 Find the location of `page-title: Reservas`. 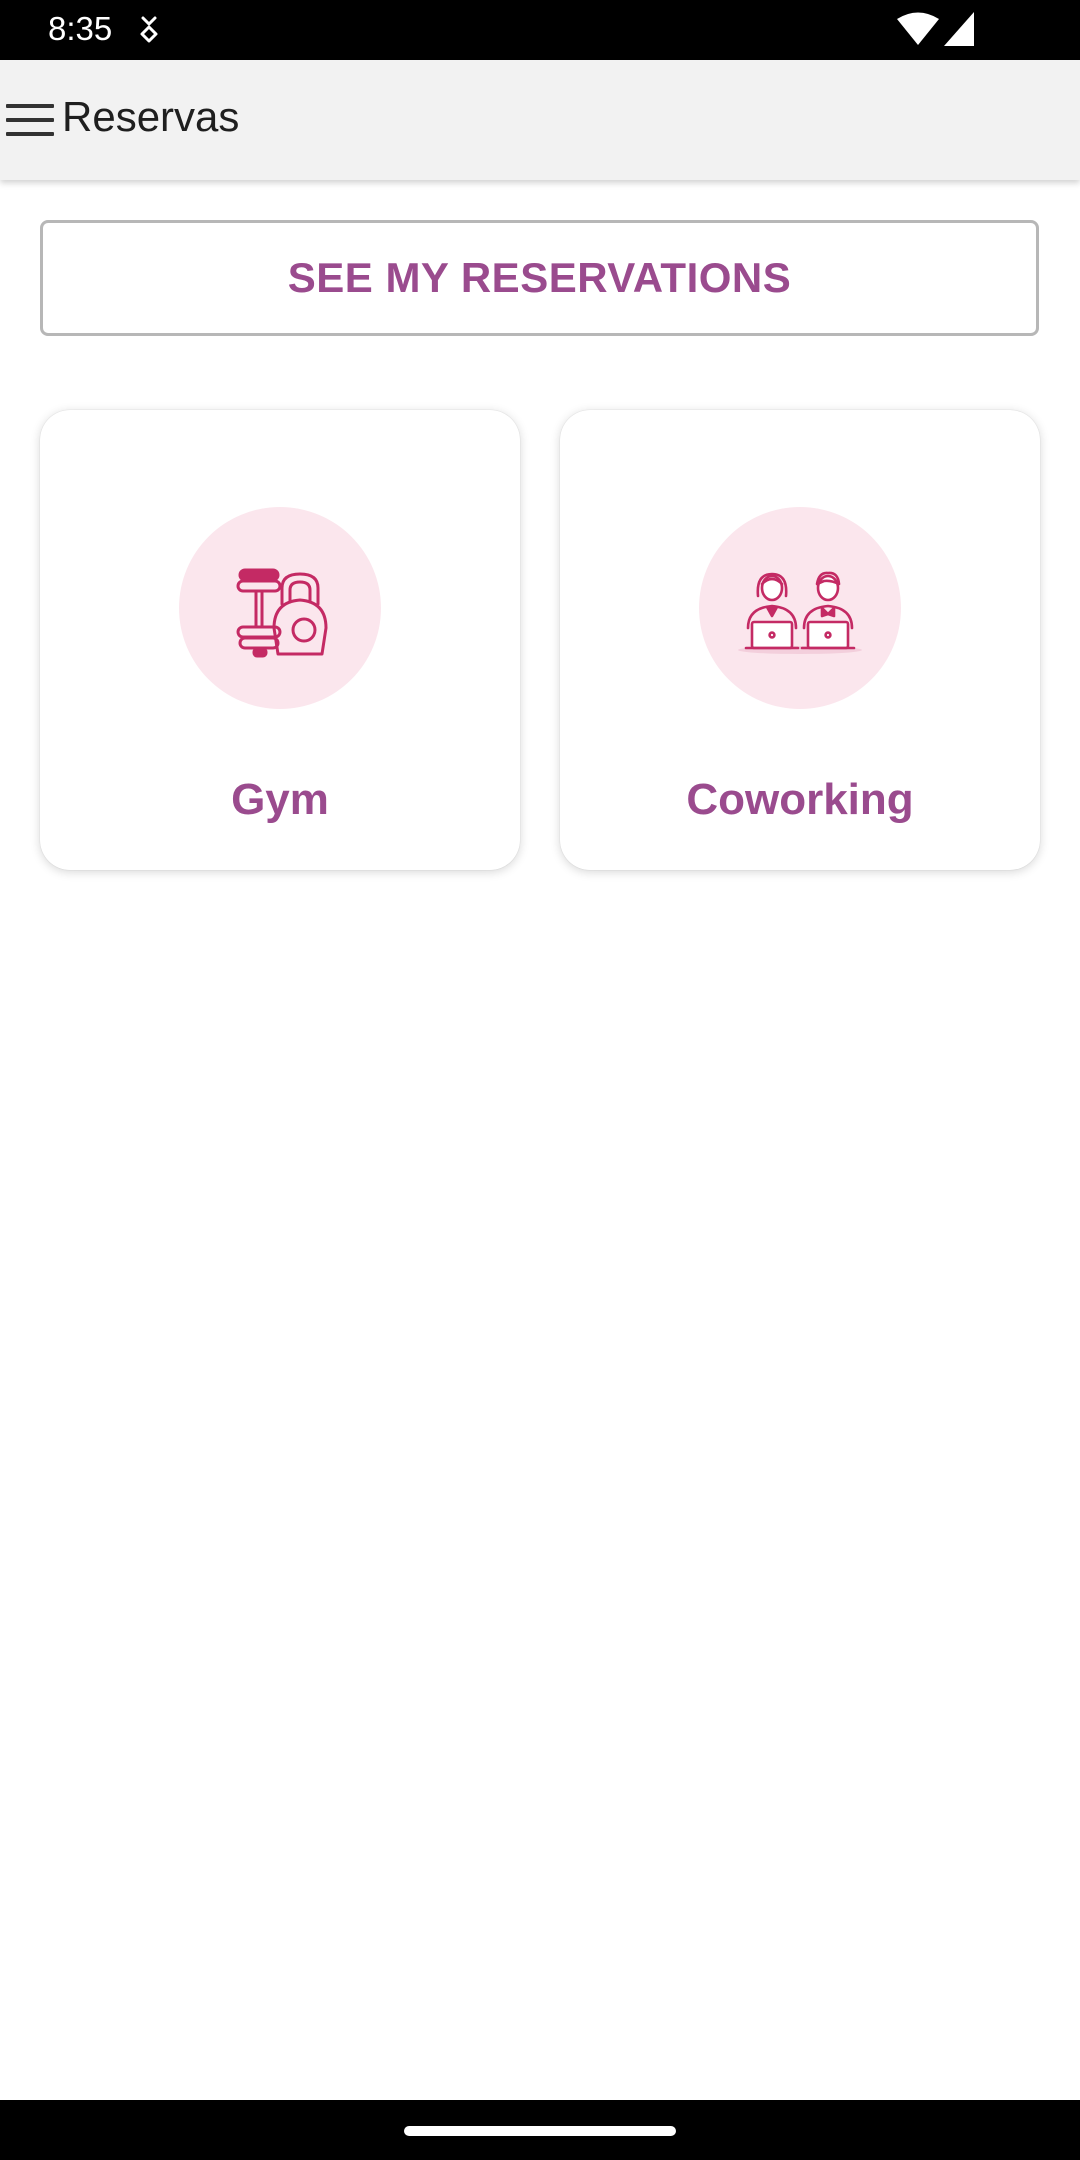

page-title: Reservas is located at coordinates (151, 116).